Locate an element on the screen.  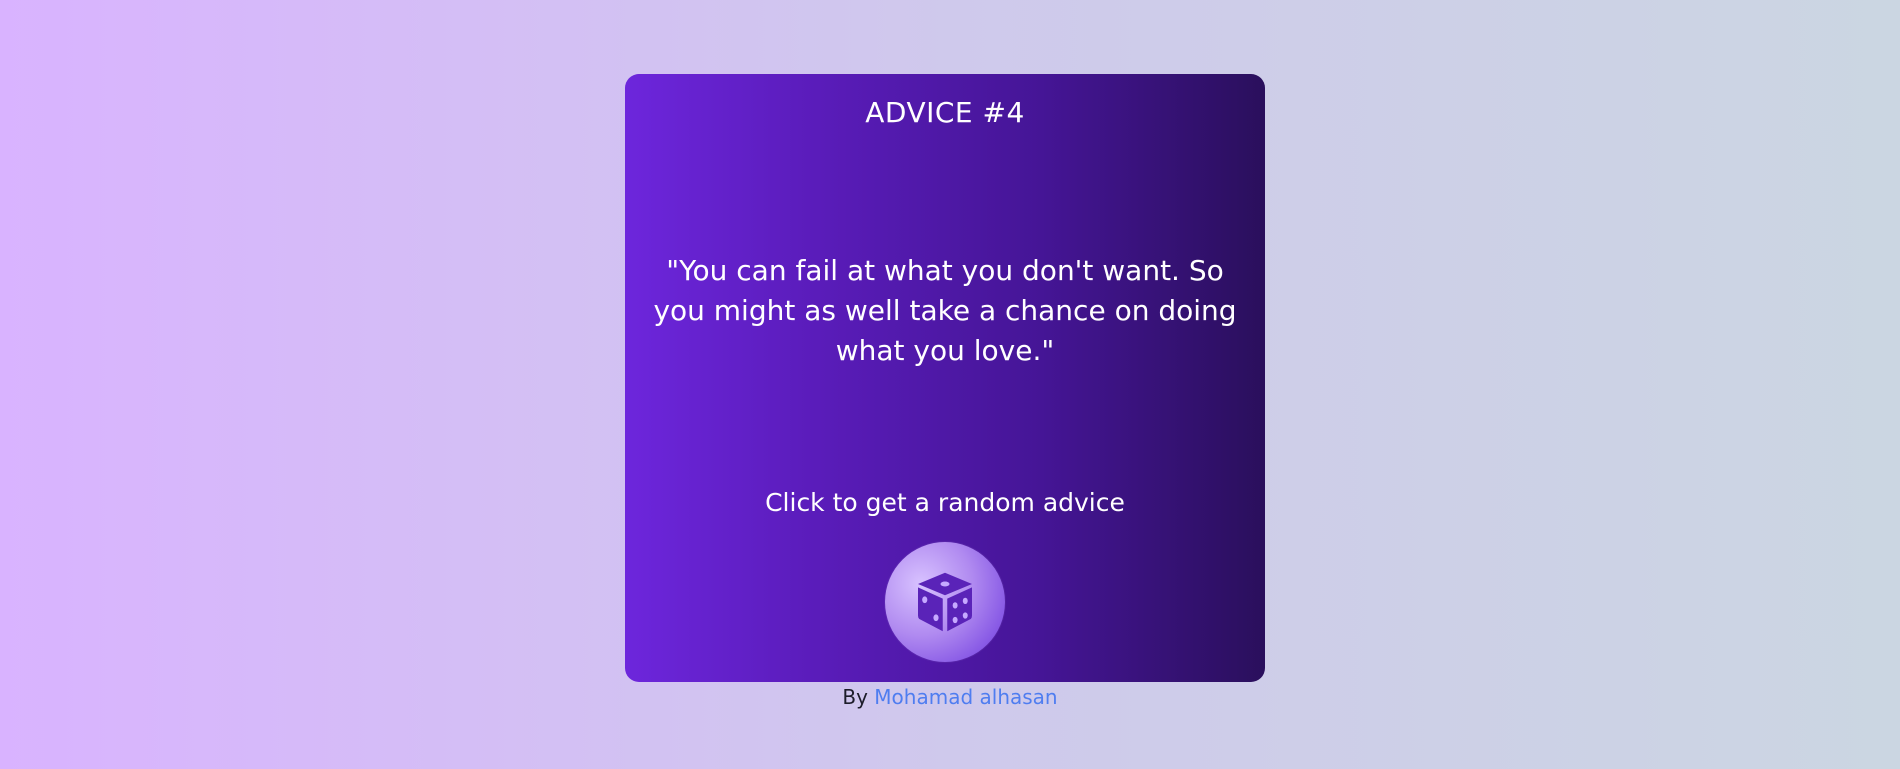
random-advice-button is located at coordinates (945, 602).